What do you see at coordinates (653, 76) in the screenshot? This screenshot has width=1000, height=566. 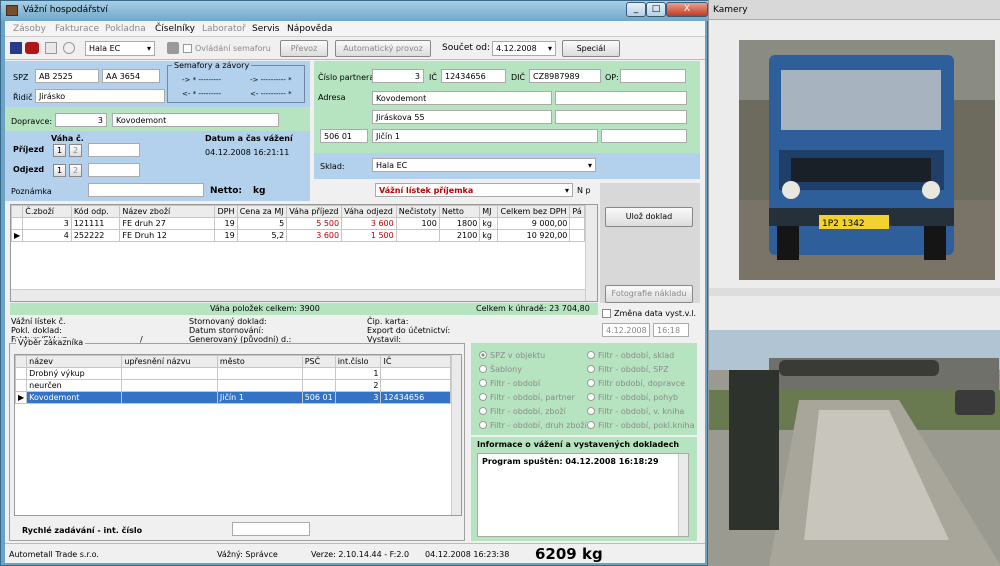 I see `op-field` at bounding box center [653, 76].